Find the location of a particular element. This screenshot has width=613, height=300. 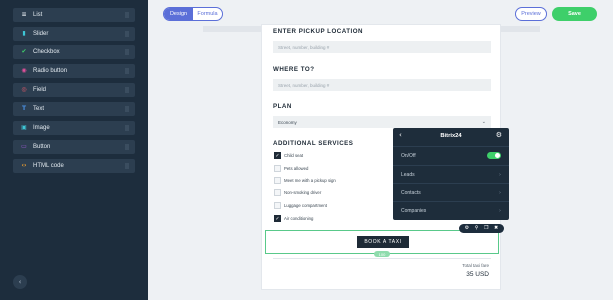

back-arrow-icon: ‹ is located at coordinates (400, 135).